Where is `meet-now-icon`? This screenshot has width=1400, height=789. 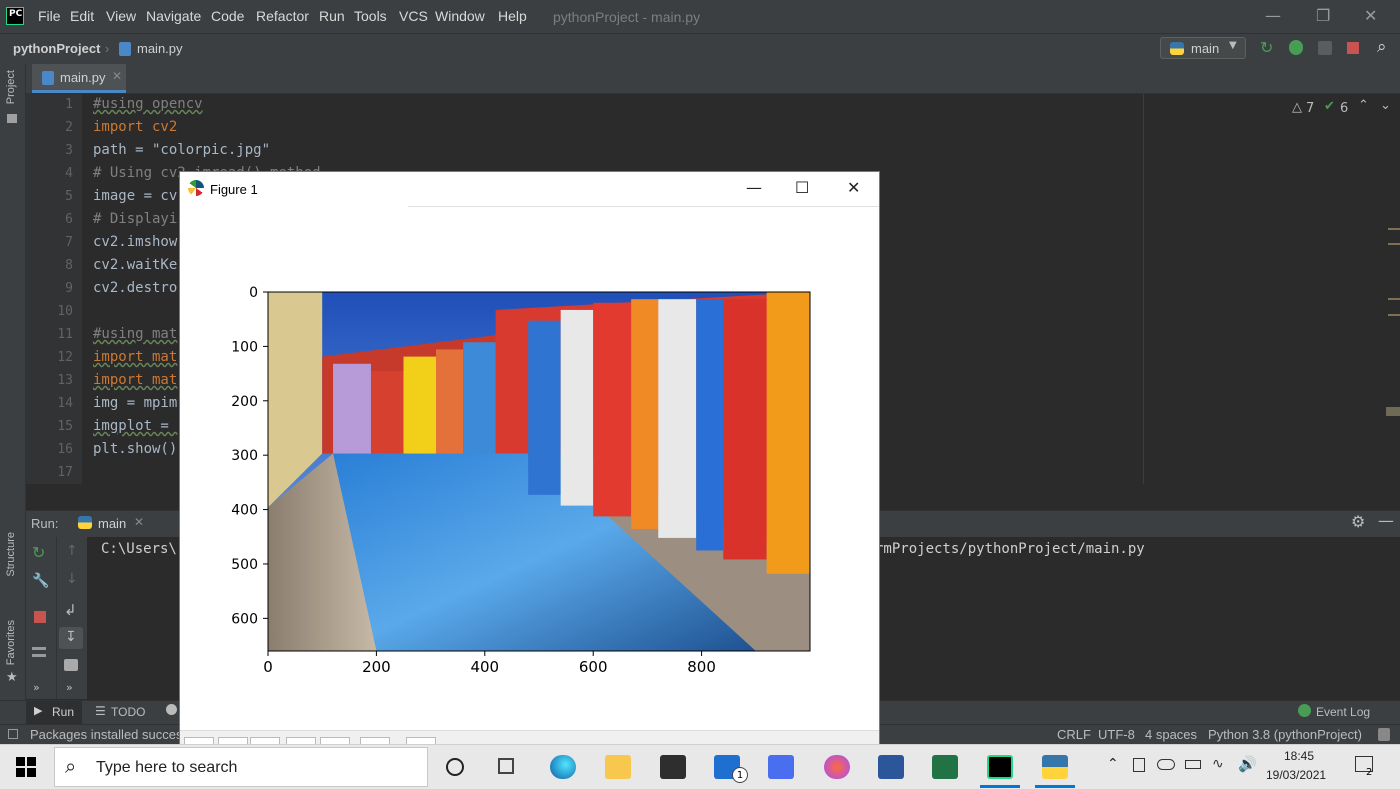 meet-now-icon is located at coordinates (1139, 765).